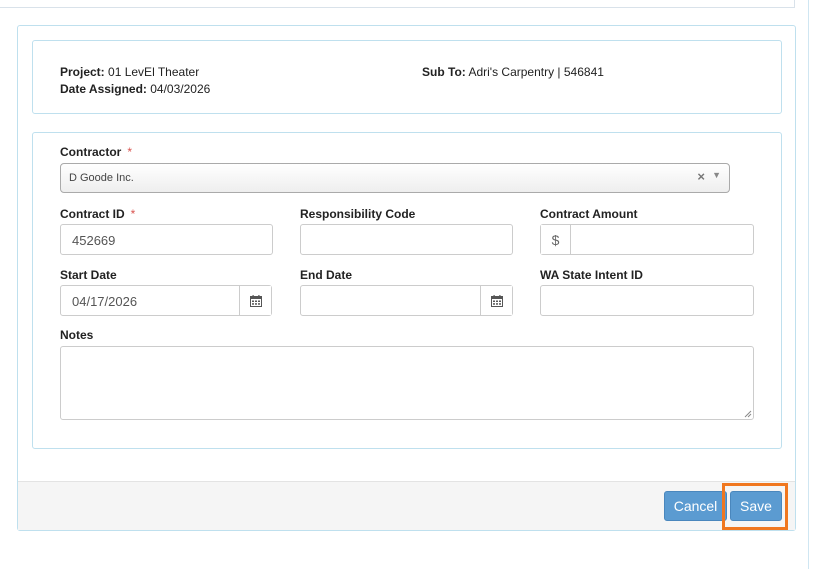 This screenshot has height=569, width=825. Describe the element at coordinates (444, 72) in the screenshot. I see `sub-to-label: Sub To:` at that location.